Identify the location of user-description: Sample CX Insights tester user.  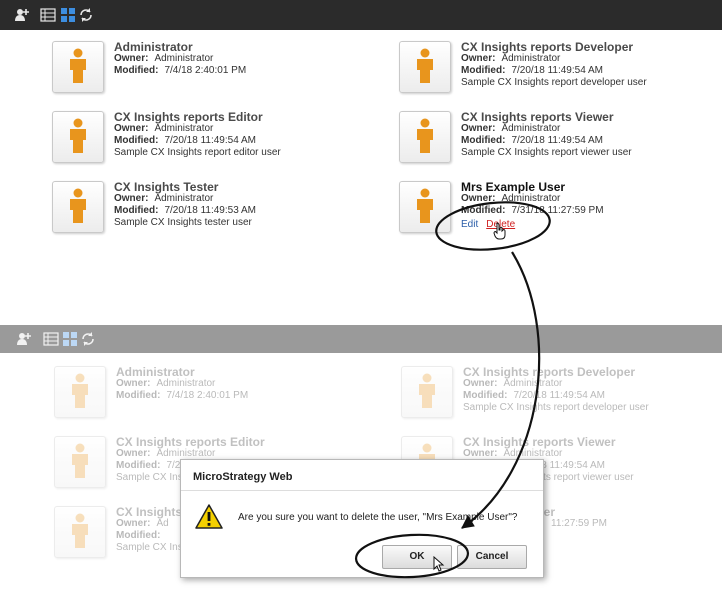
(183, 222).